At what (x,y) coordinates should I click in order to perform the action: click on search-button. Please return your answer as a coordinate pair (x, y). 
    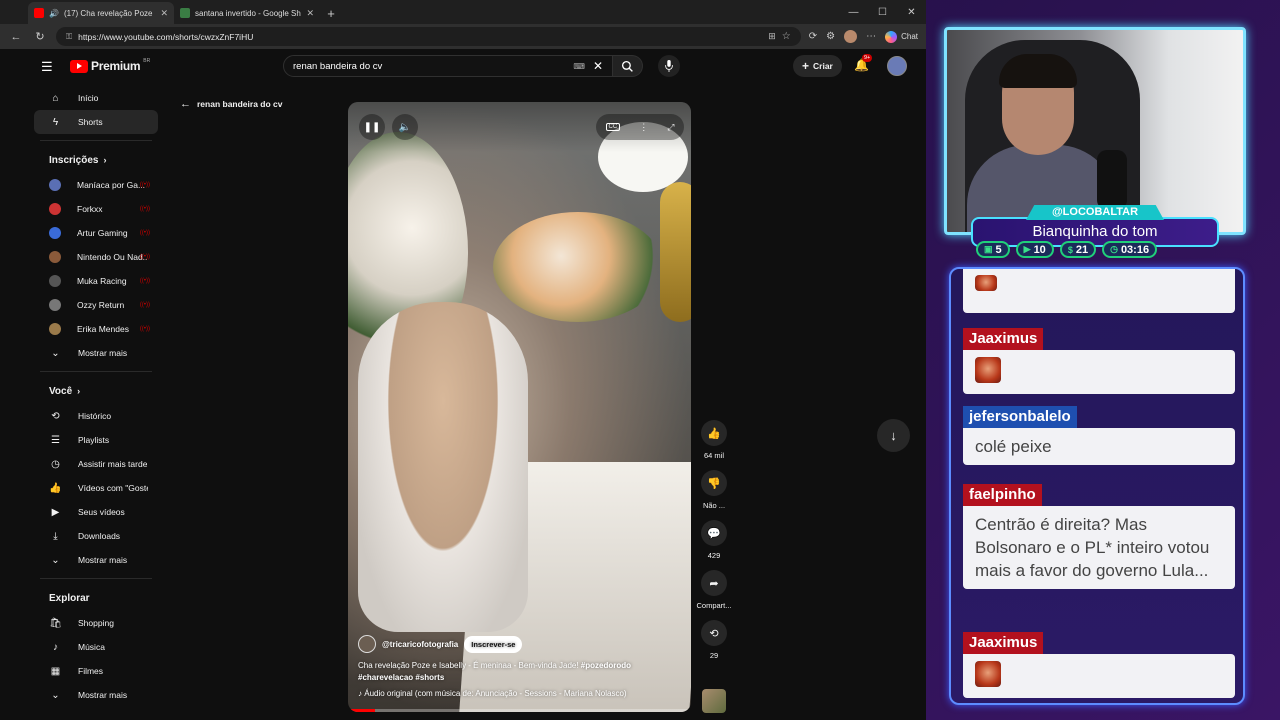
    Looking at the image, I should click on (628, 66).